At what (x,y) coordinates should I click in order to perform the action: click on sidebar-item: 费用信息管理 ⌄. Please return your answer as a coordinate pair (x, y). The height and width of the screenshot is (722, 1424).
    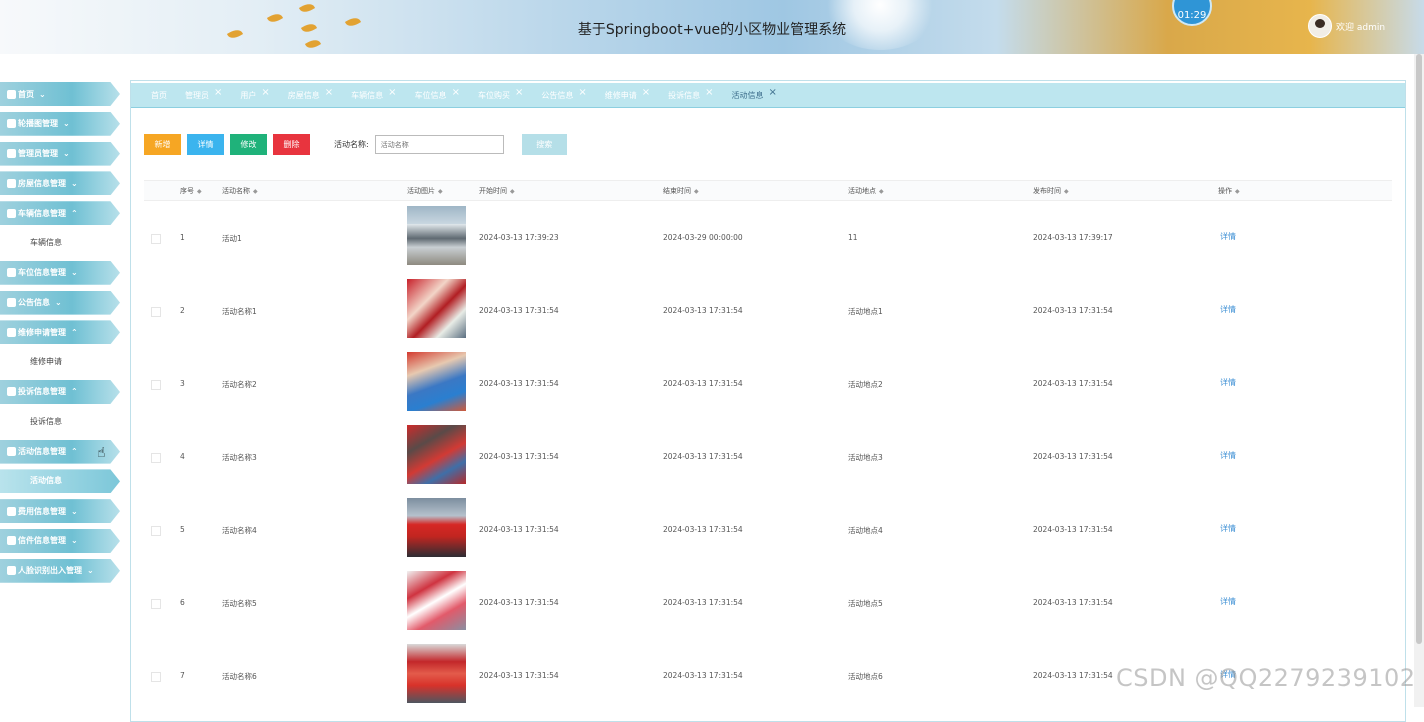
    Looking at the image, I should click on (60, 511).